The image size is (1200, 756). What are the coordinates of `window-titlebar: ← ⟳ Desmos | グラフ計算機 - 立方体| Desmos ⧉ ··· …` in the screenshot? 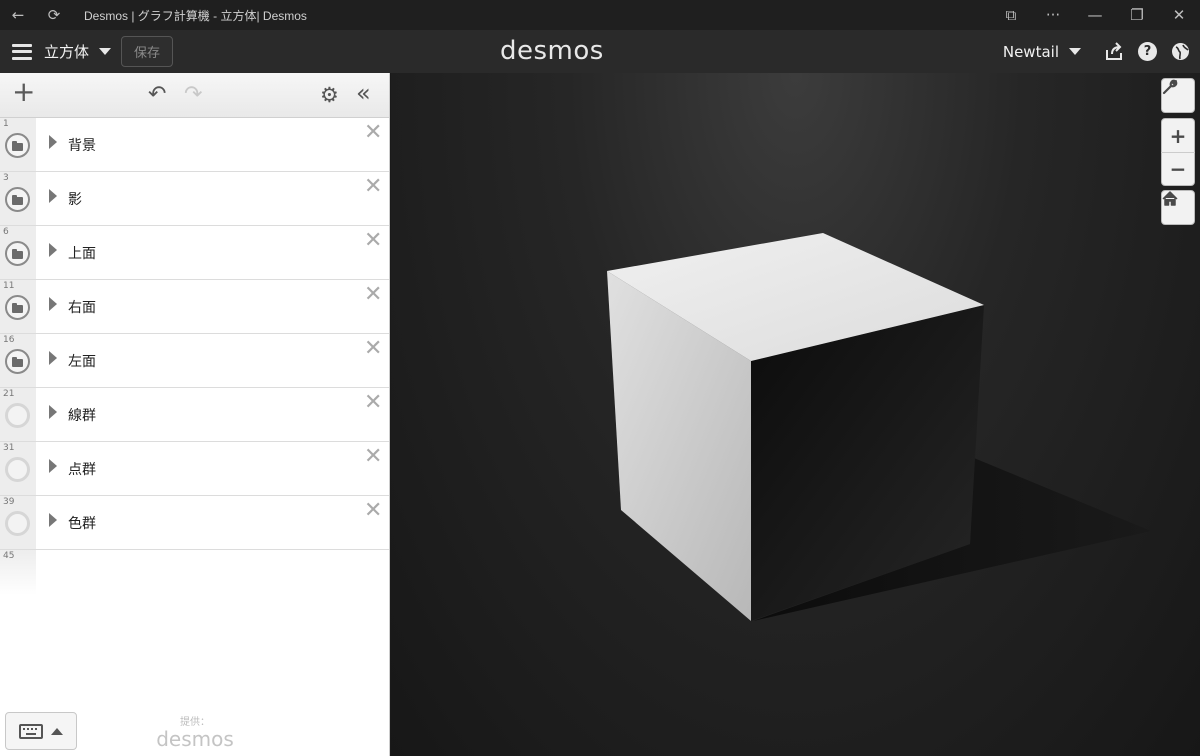 It's located at (600, 15).